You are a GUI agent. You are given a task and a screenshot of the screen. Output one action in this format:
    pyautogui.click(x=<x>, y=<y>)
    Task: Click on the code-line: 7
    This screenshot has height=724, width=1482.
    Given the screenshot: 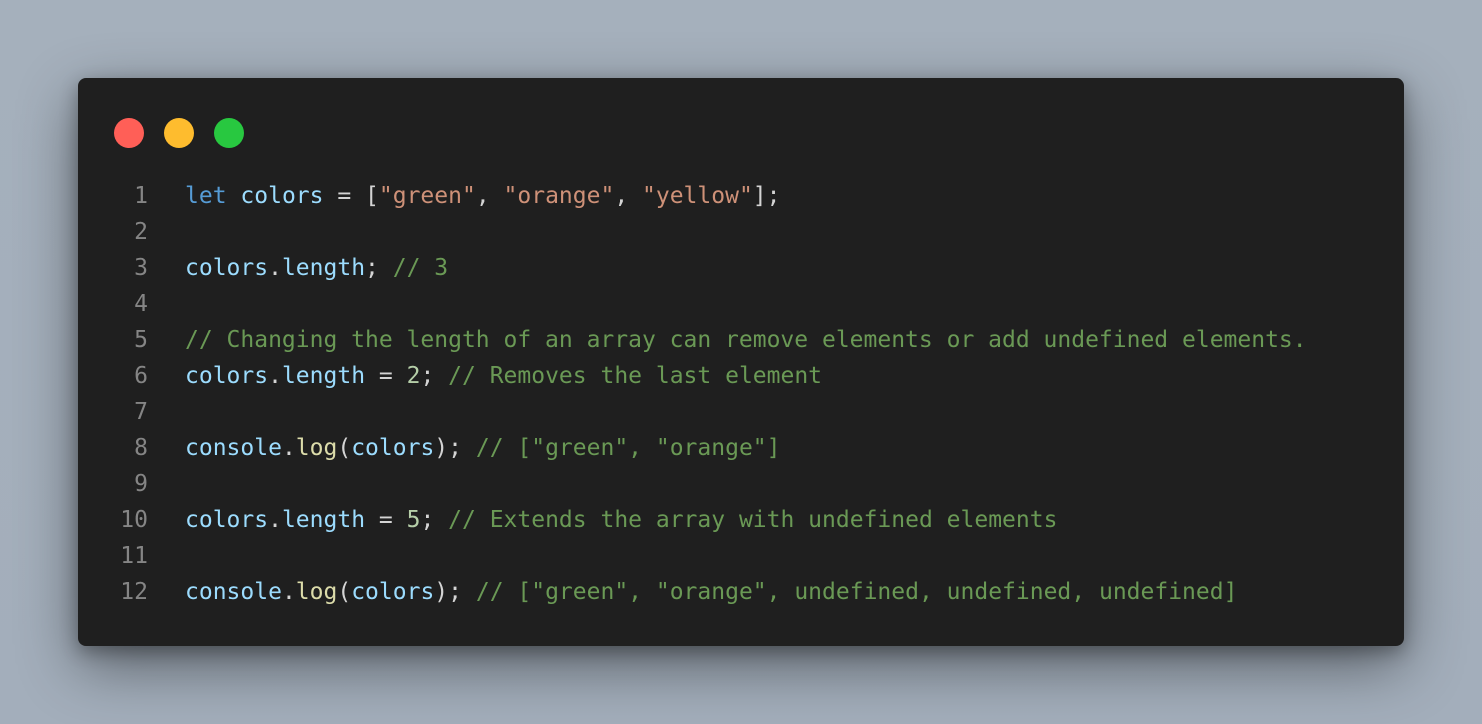 What is the action you would take?
    pyautogui.click(x=741, y=412)
    